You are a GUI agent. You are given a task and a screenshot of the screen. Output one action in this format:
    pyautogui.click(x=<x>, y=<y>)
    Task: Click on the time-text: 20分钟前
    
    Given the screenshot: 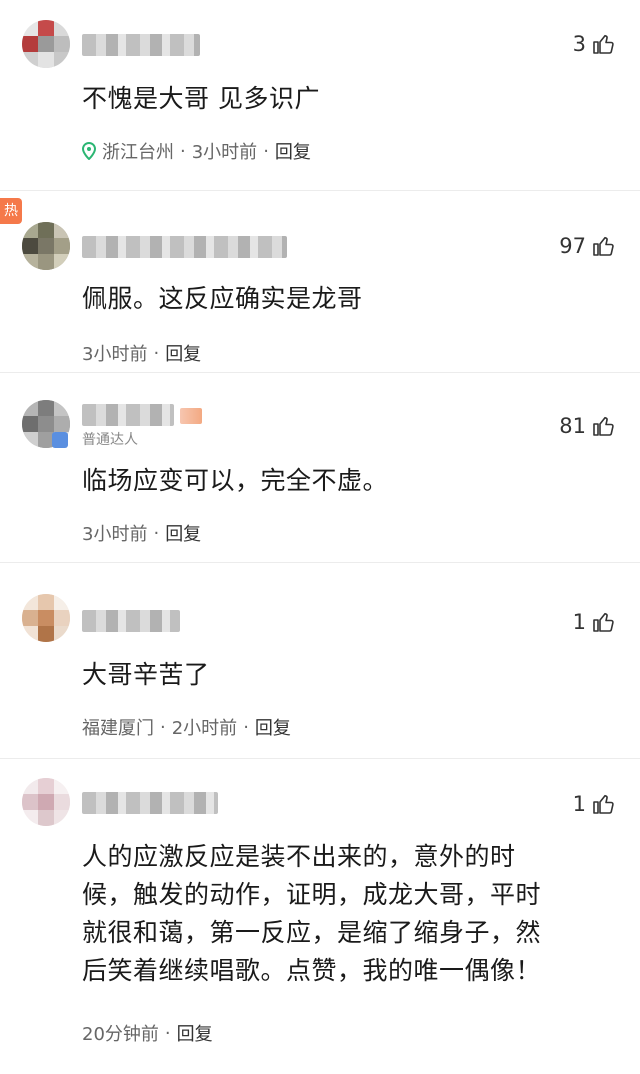 What is the action you would take?
    pyautogui.click(x=120, y=1034)
    